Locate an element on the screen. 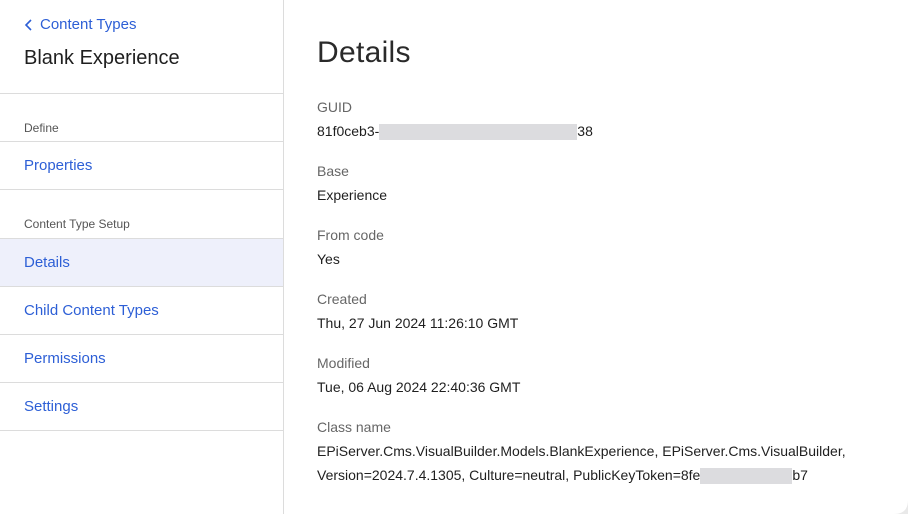 This screenshot has height=514, width=908. page-title: Details is located at coordinates (364, 52).